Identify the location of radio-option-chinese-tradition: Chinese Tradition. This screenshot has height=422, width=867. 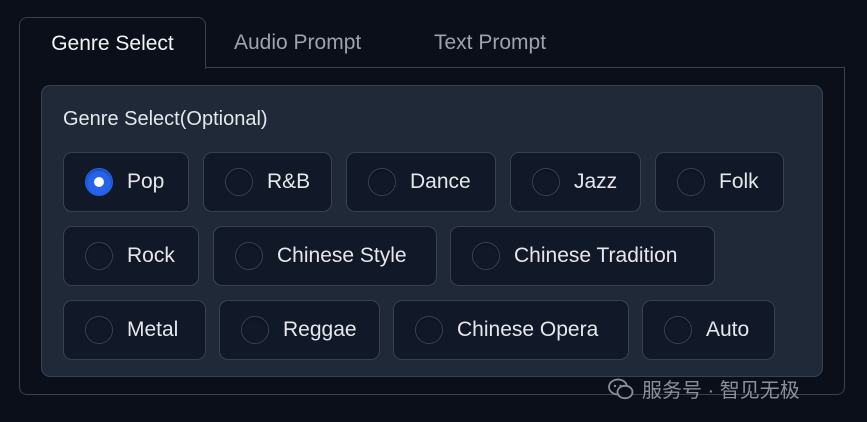
(582, 256).